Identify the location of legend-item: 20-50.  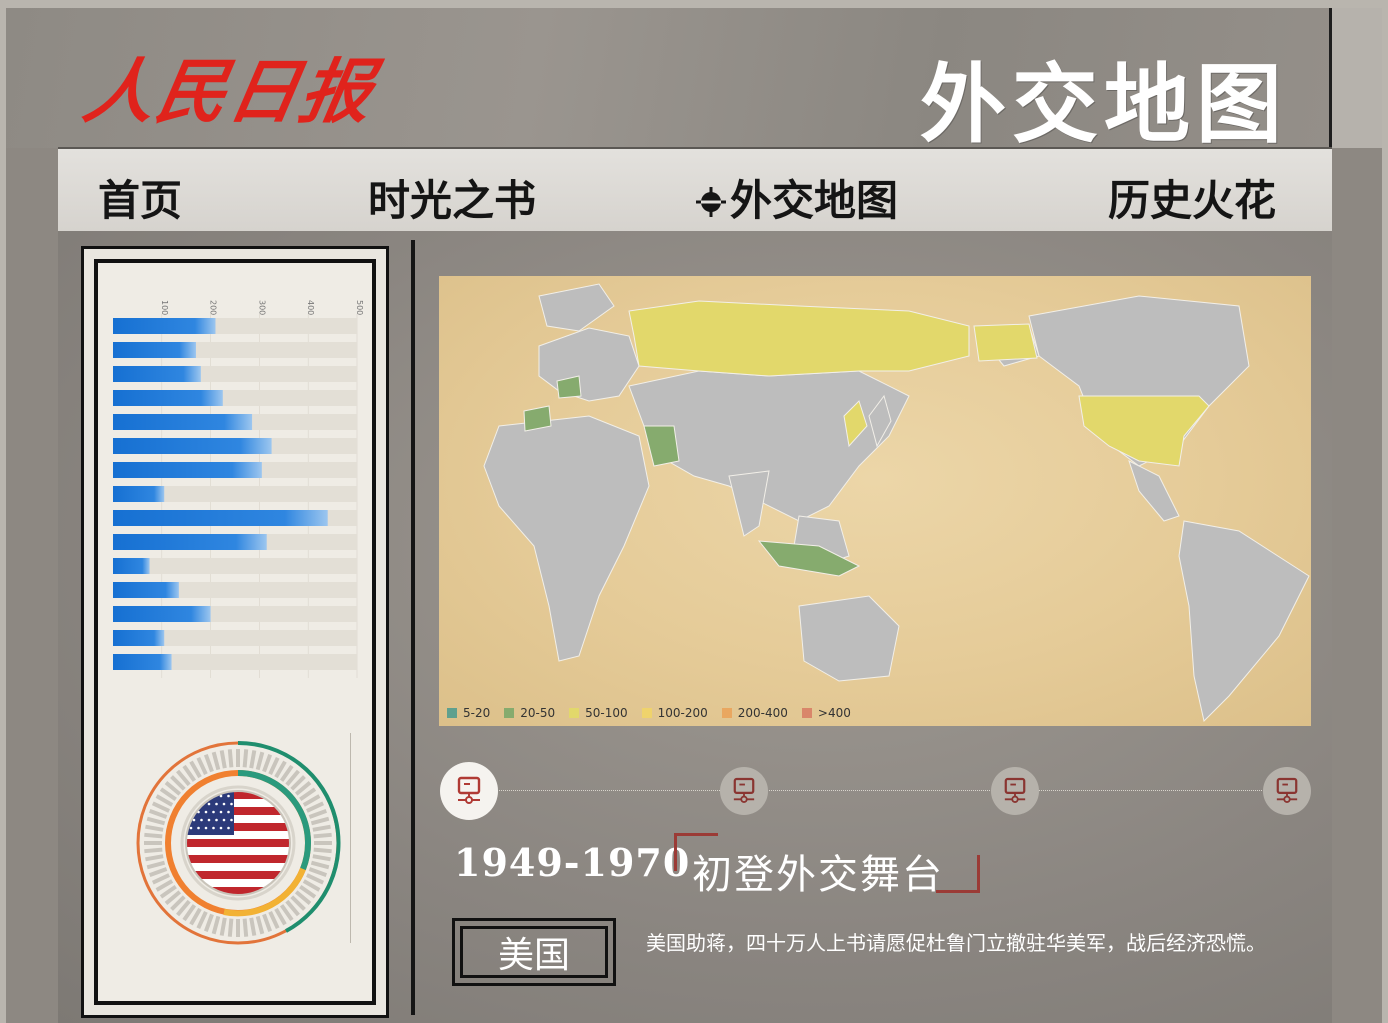
(529, 713).